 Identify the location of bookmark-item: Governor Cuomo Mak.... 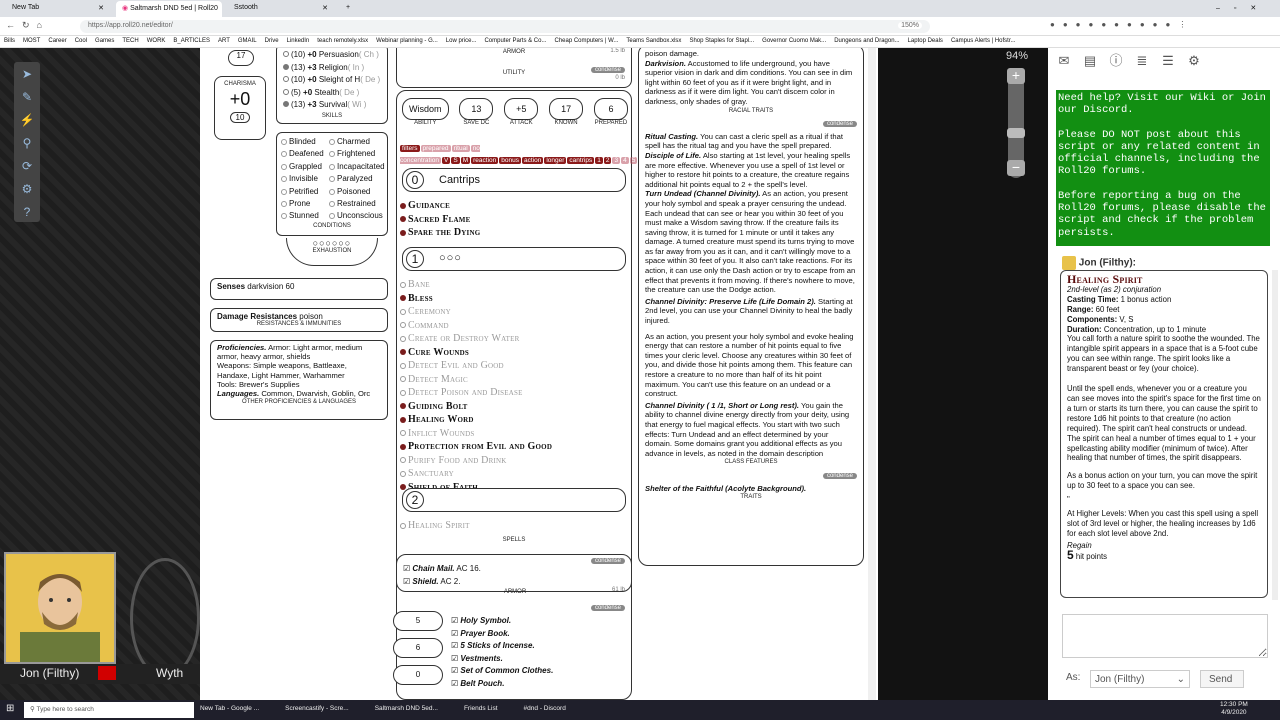
(794, 41).